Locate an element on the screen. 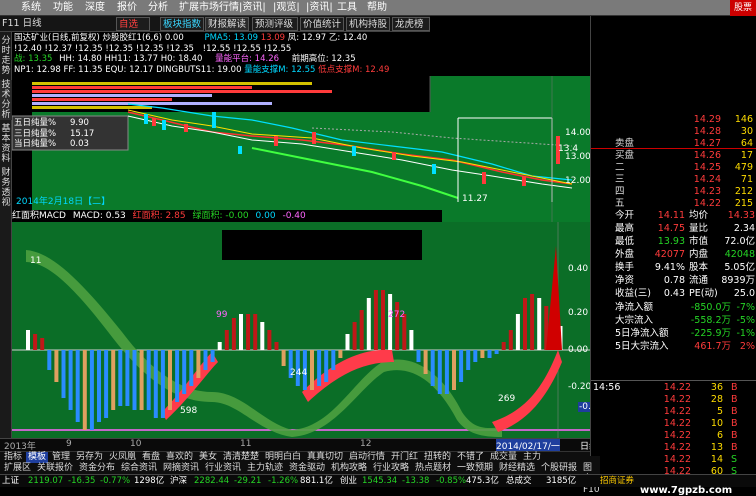 The height and width of the screenshot is (496, 756). tab-row2-item: 图文F10 is located at coordinates (591, 479).